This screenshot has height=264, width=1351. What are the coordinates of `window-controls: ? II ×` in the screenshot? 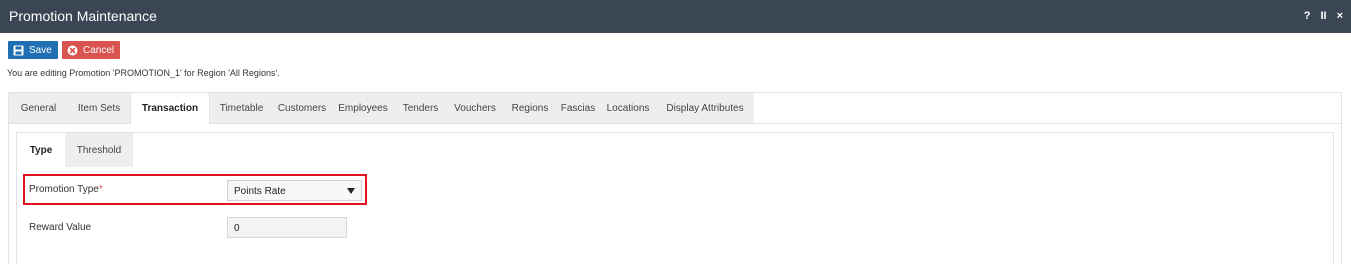 It's located at (1323, 16).